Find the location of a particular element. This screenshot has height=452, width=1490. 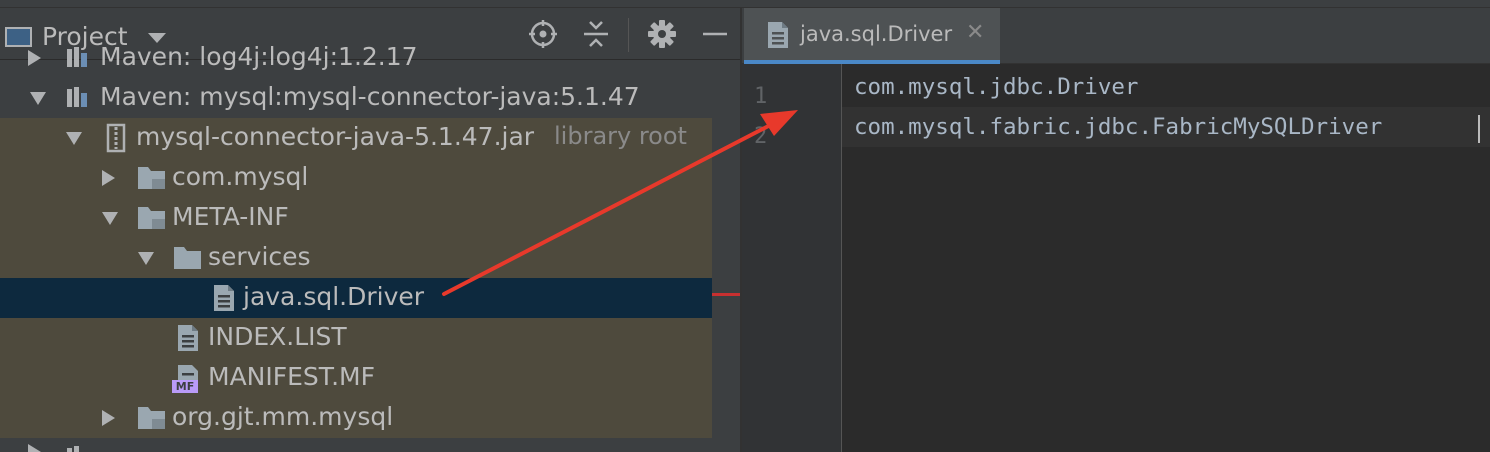

manifest-file-icon: MF is located at coordinates (187, 379).